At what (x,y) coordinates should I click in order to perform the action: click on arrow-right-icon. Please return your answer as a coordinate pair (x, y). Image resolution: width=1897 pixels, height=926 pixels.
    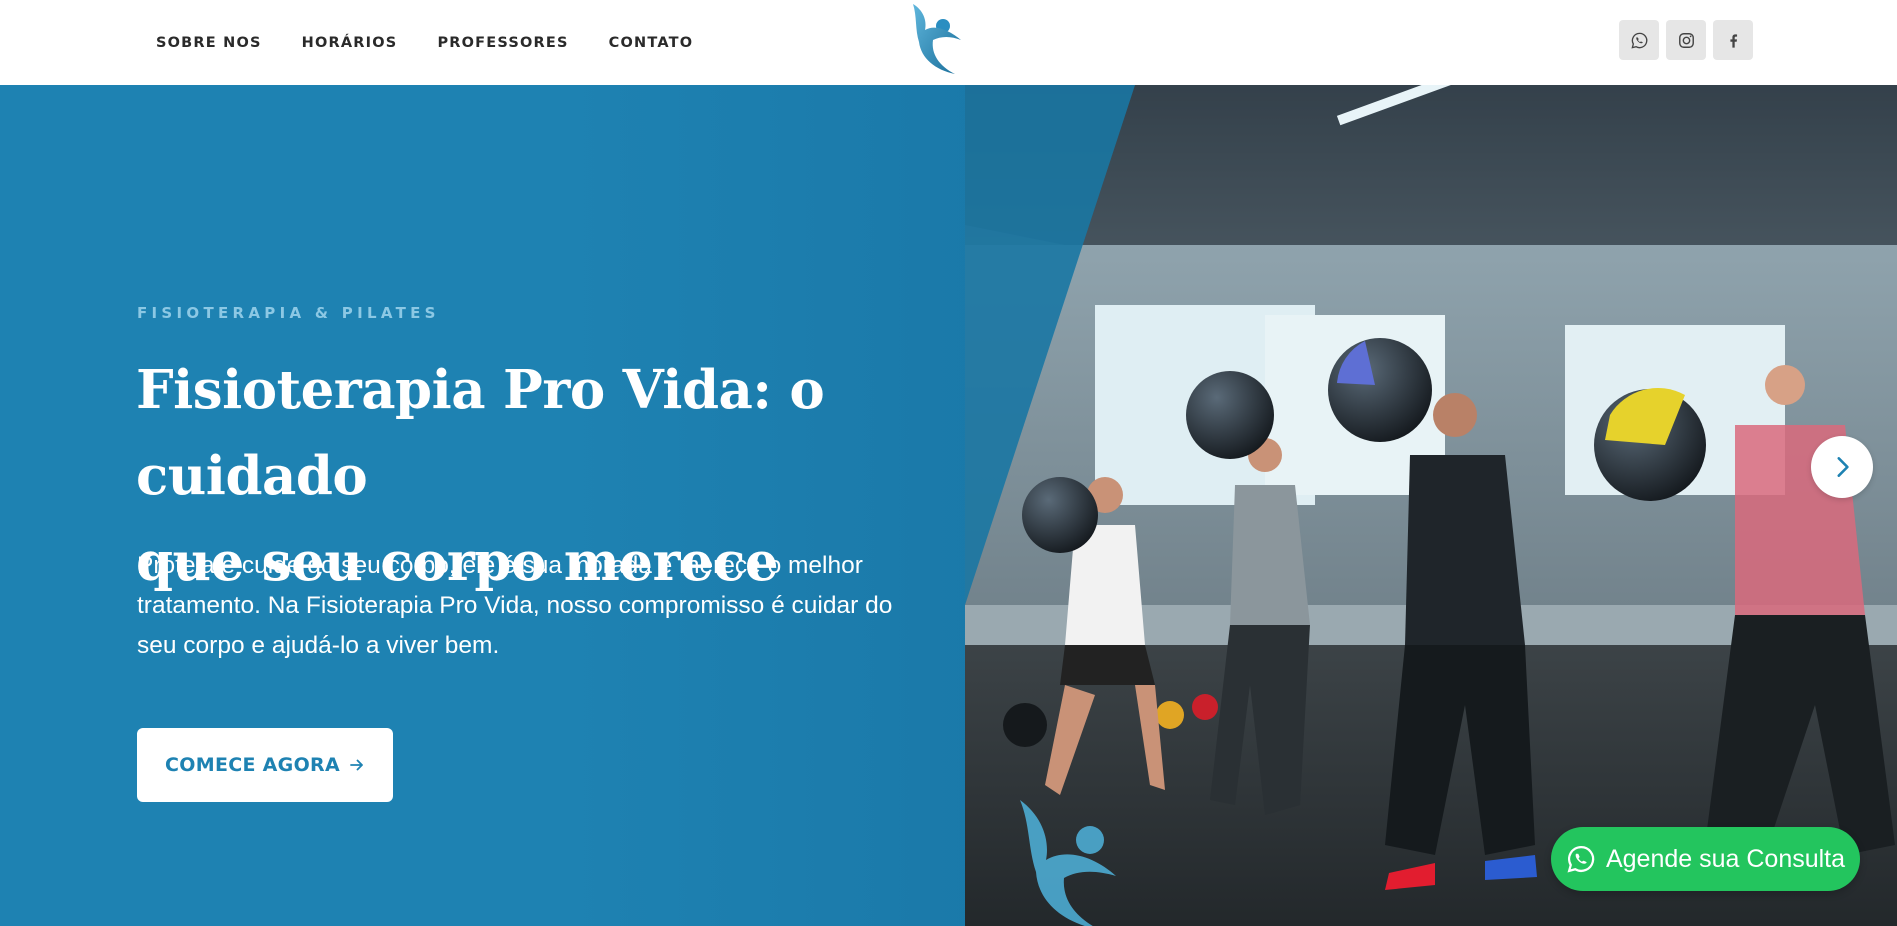
    Looking at the image, I should click on (356, 765).